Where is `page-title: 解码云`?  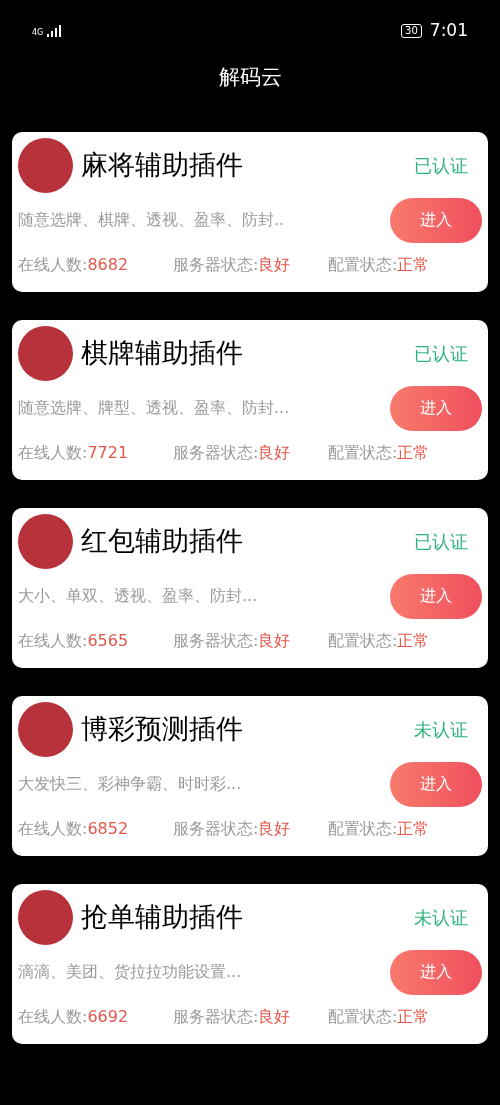
page-title: 解码云 is located at coordinates (250, 77).